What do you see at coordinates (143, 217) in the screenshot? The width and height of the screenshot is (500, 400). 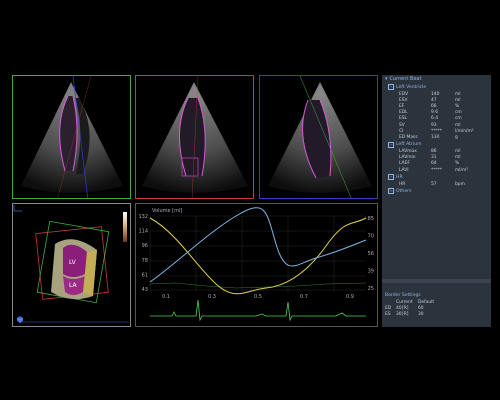 I see `y-tick-label: 132` at bounding box center [143, 217].